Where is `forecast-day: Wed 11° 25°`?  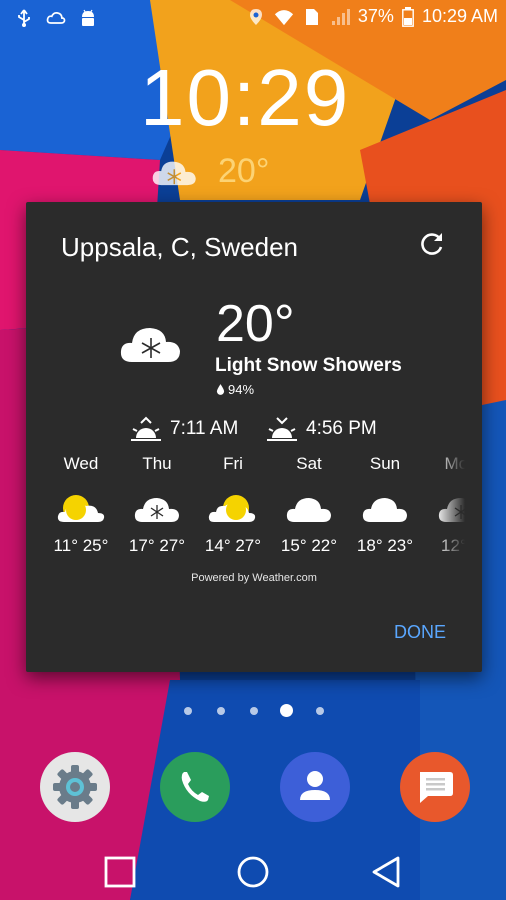 forecast-day: Wed 11° 25° is located at coordinates (81, 505).